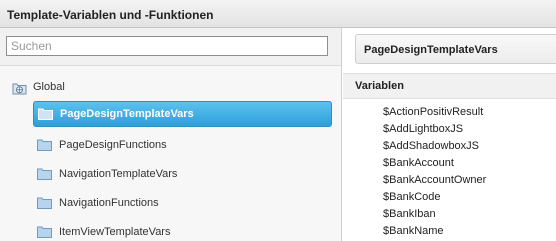  What do you see at coordinates (110, 15) in the screenshot?
I see `window-title: Template-Variablen und -Funktionen` at bounding box center [110, 15].